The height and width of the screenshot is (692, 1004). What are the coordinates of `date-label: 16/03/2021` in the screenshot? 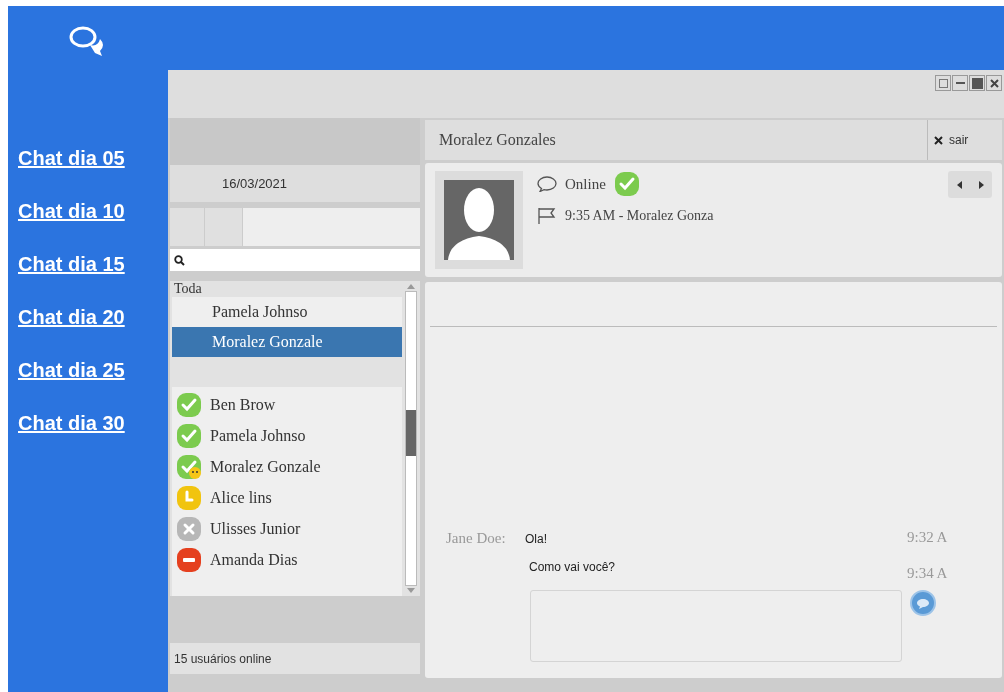 It's located at (295, 183).